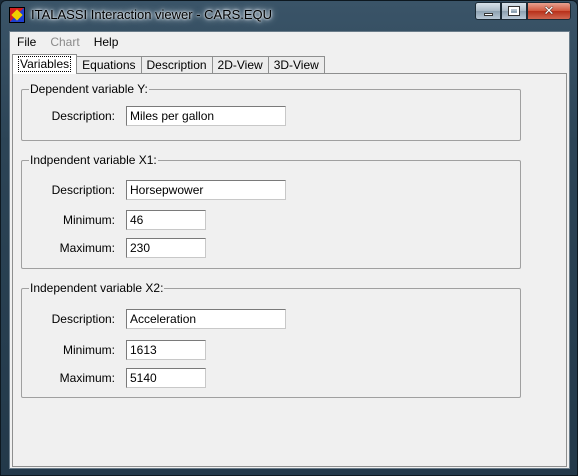 The height and width of the screenshot is (476, 578). I want to click on x2-minimum-field: 1613, so click(166, 350).